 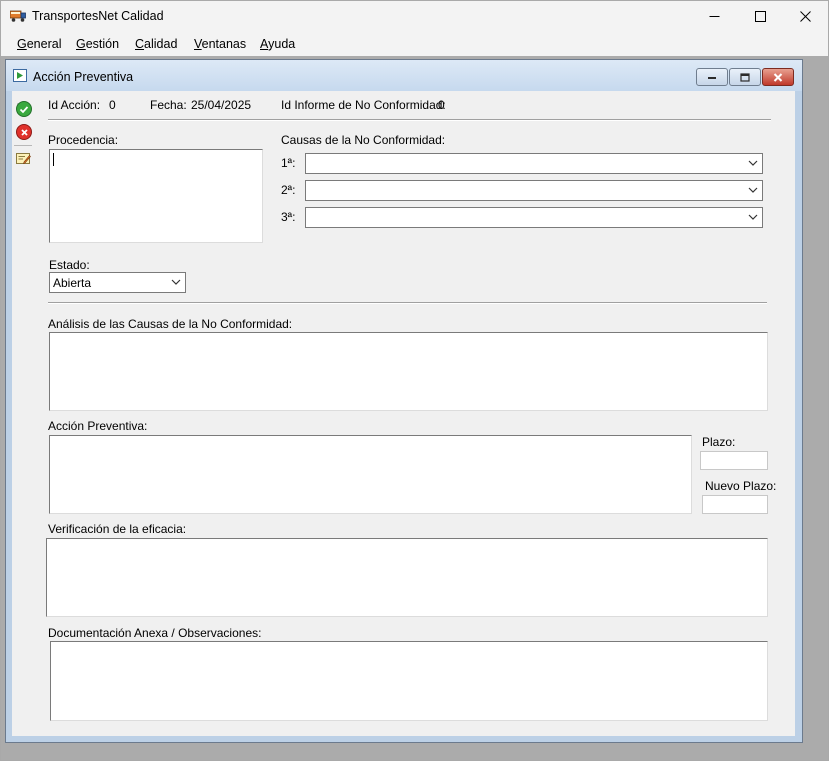 I want to click on save-icon, so click(x=24, y=109).